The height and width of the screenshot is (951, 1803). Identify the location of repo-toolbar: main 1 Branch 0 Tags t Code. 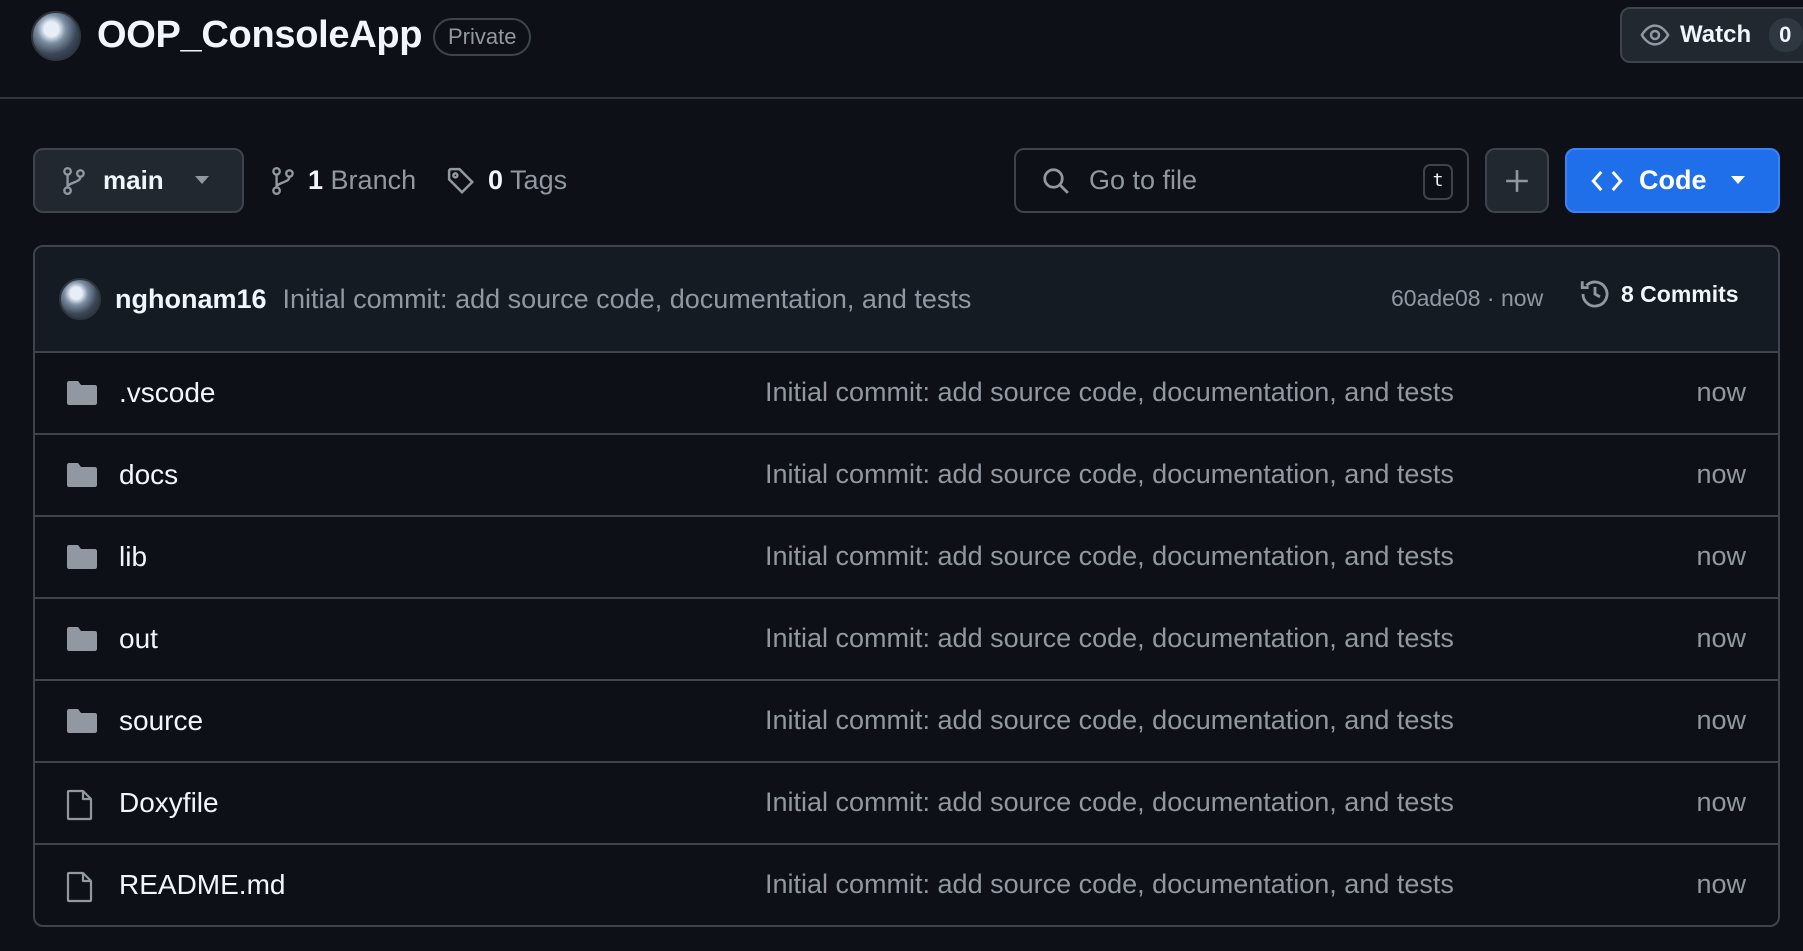
(901, 181).